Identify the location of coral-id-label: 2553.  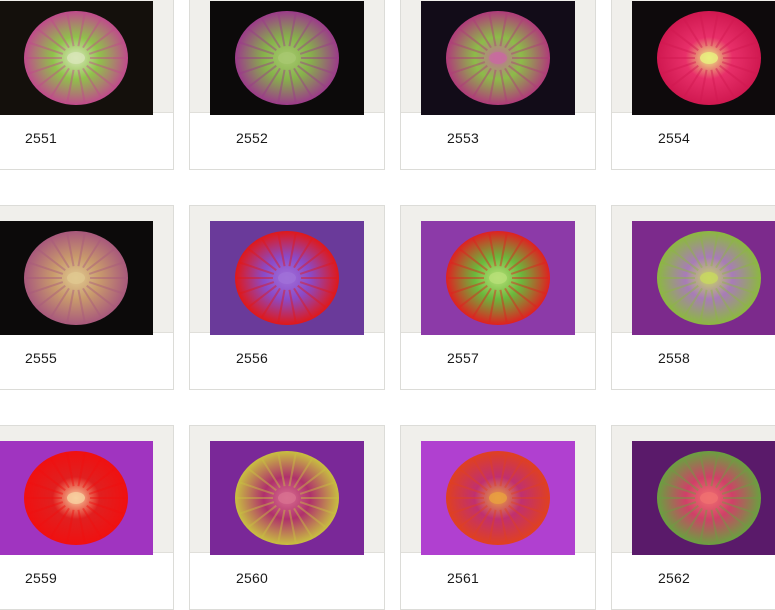
(463, 138).